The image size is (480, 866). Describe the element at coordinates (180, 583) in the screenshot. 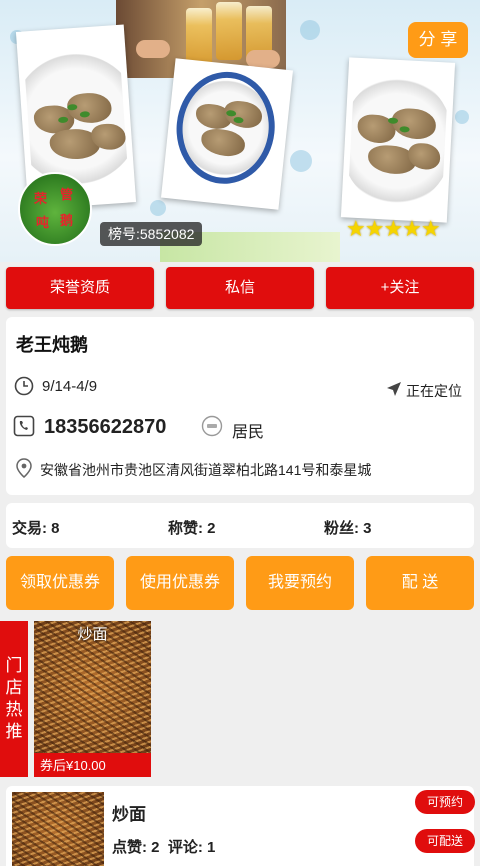

I see `use-coupon-button: 使用优惠券` at that location.